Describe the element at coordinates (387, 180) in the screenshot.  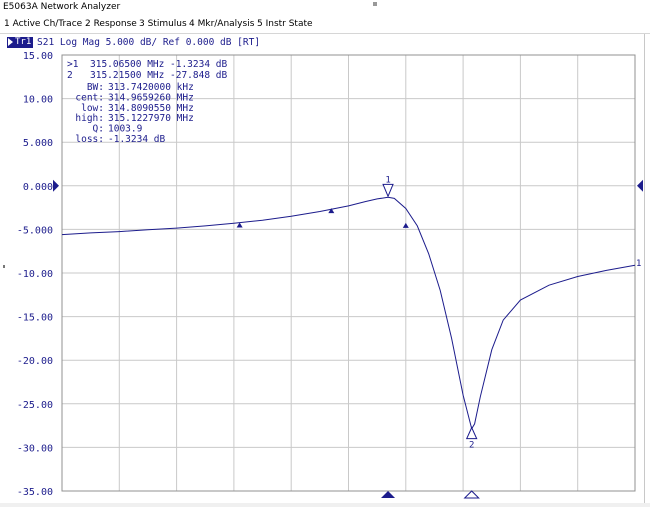
I see `marker-1-label: 1` at that location.